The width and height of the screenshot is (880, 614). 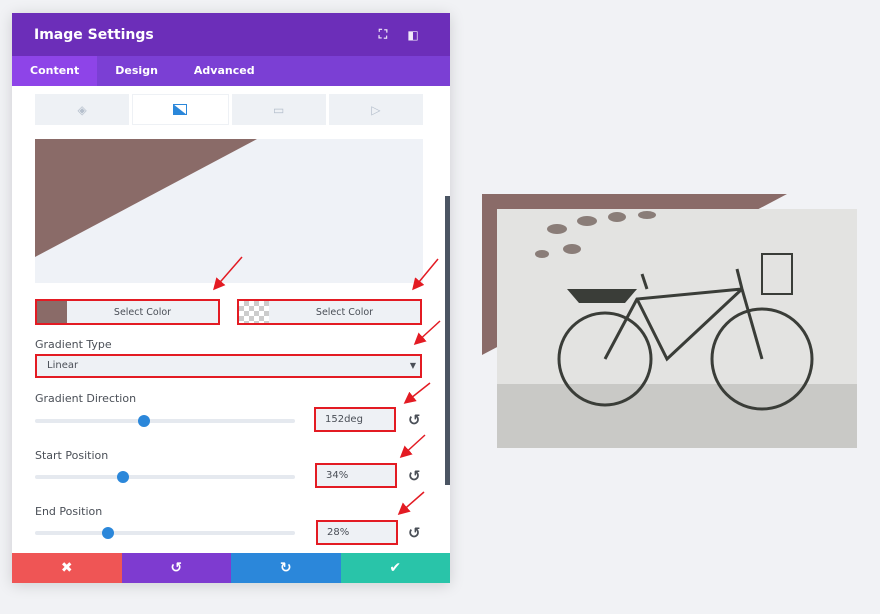 I want to click on start-color-picker: Select Color, so click(x=127, y=312).